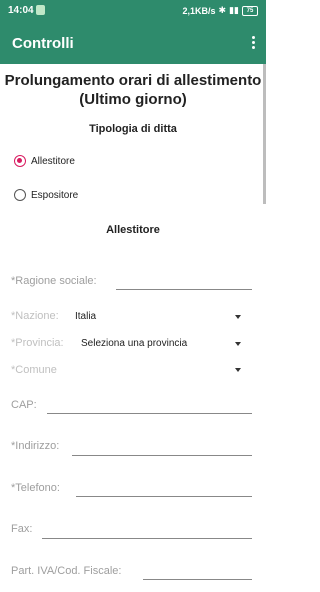  Describe the element at coordinates (234, 10) in the screenshot. I see `signal-icon: ▮▮` at that location.